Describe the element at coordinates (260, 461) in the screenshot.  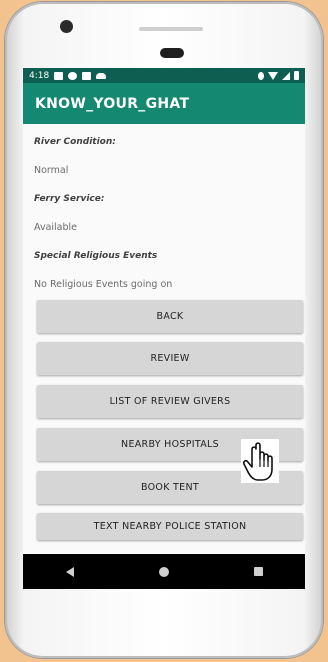
I see `hand-pointer-icon` at that location.